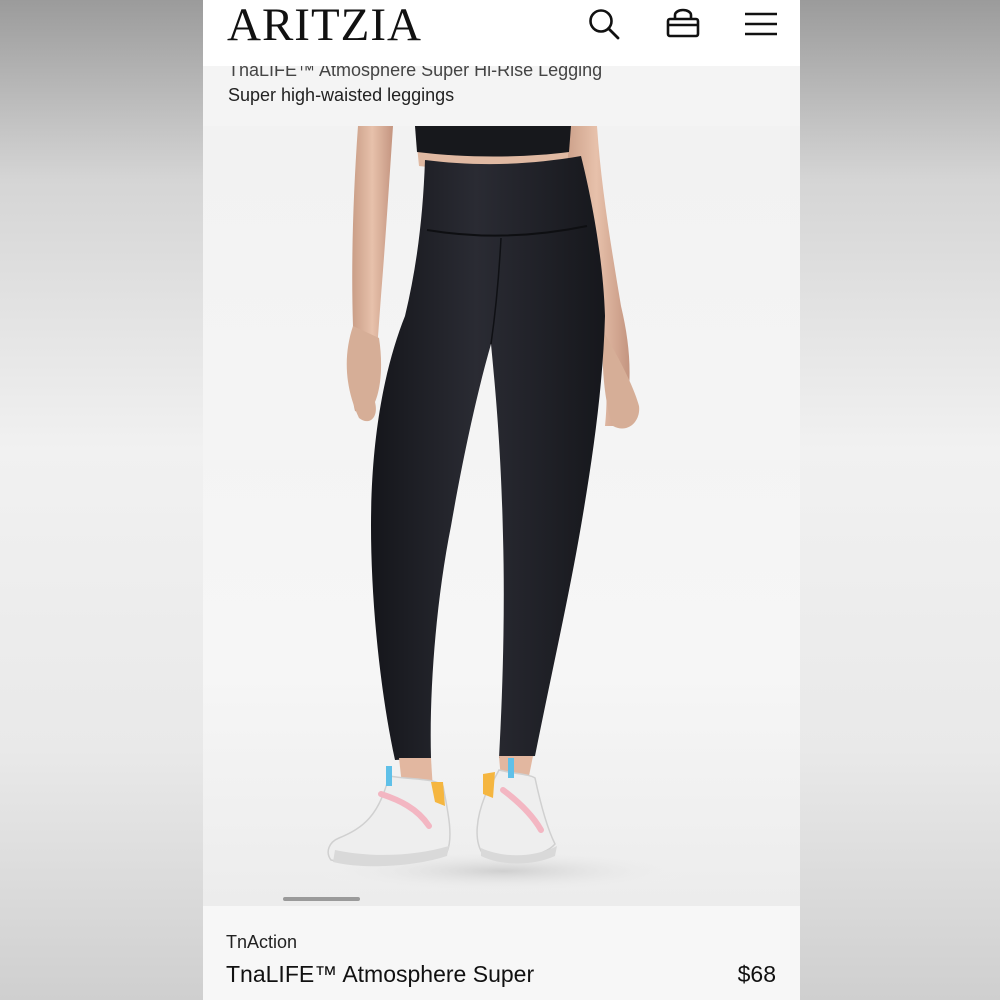 This screenshot has width=1000, height=1000. Describe the element at coordinates (324, 26) in the screenshot. I see `brand-logo: ARITZIA` at that location.